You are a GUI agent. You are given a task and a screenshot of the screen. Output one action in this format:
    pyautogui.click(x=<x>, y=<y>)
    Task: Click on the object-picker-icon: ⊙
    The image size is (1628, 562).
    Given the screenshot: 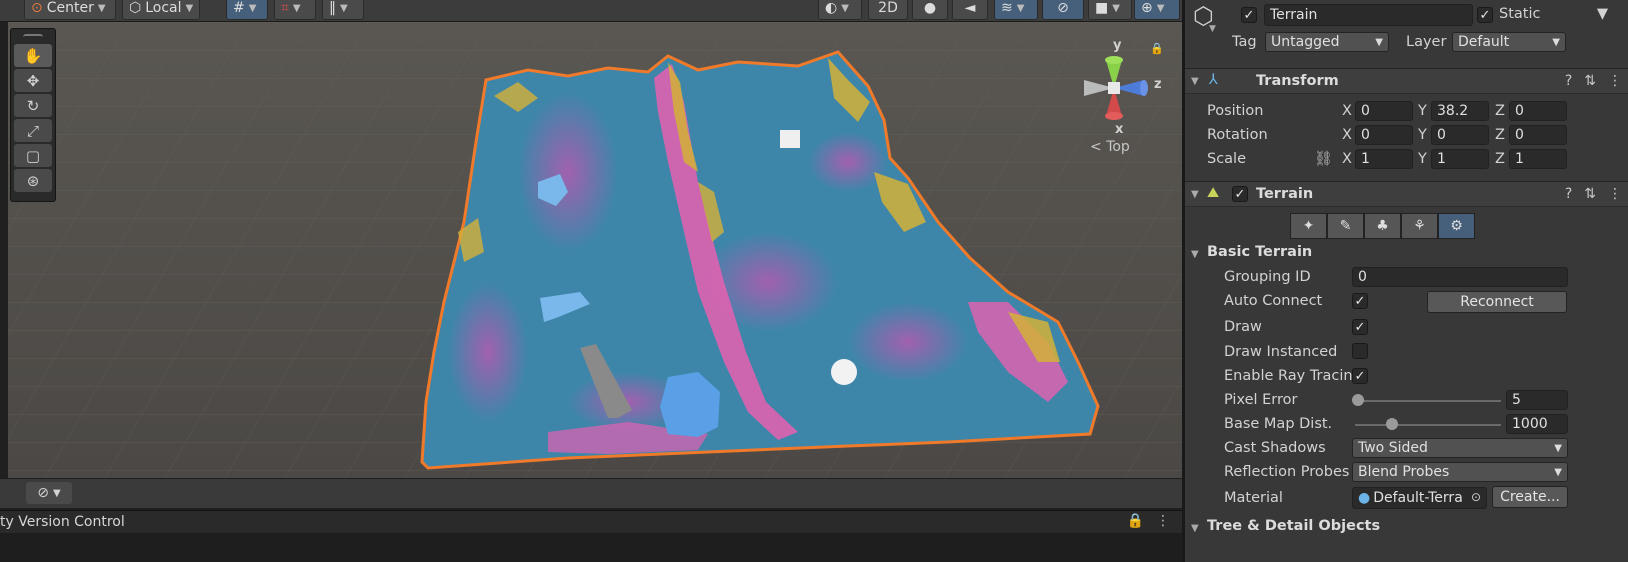 What is the action you would take?
    pyautogui.click(x=1476, y=497)
    